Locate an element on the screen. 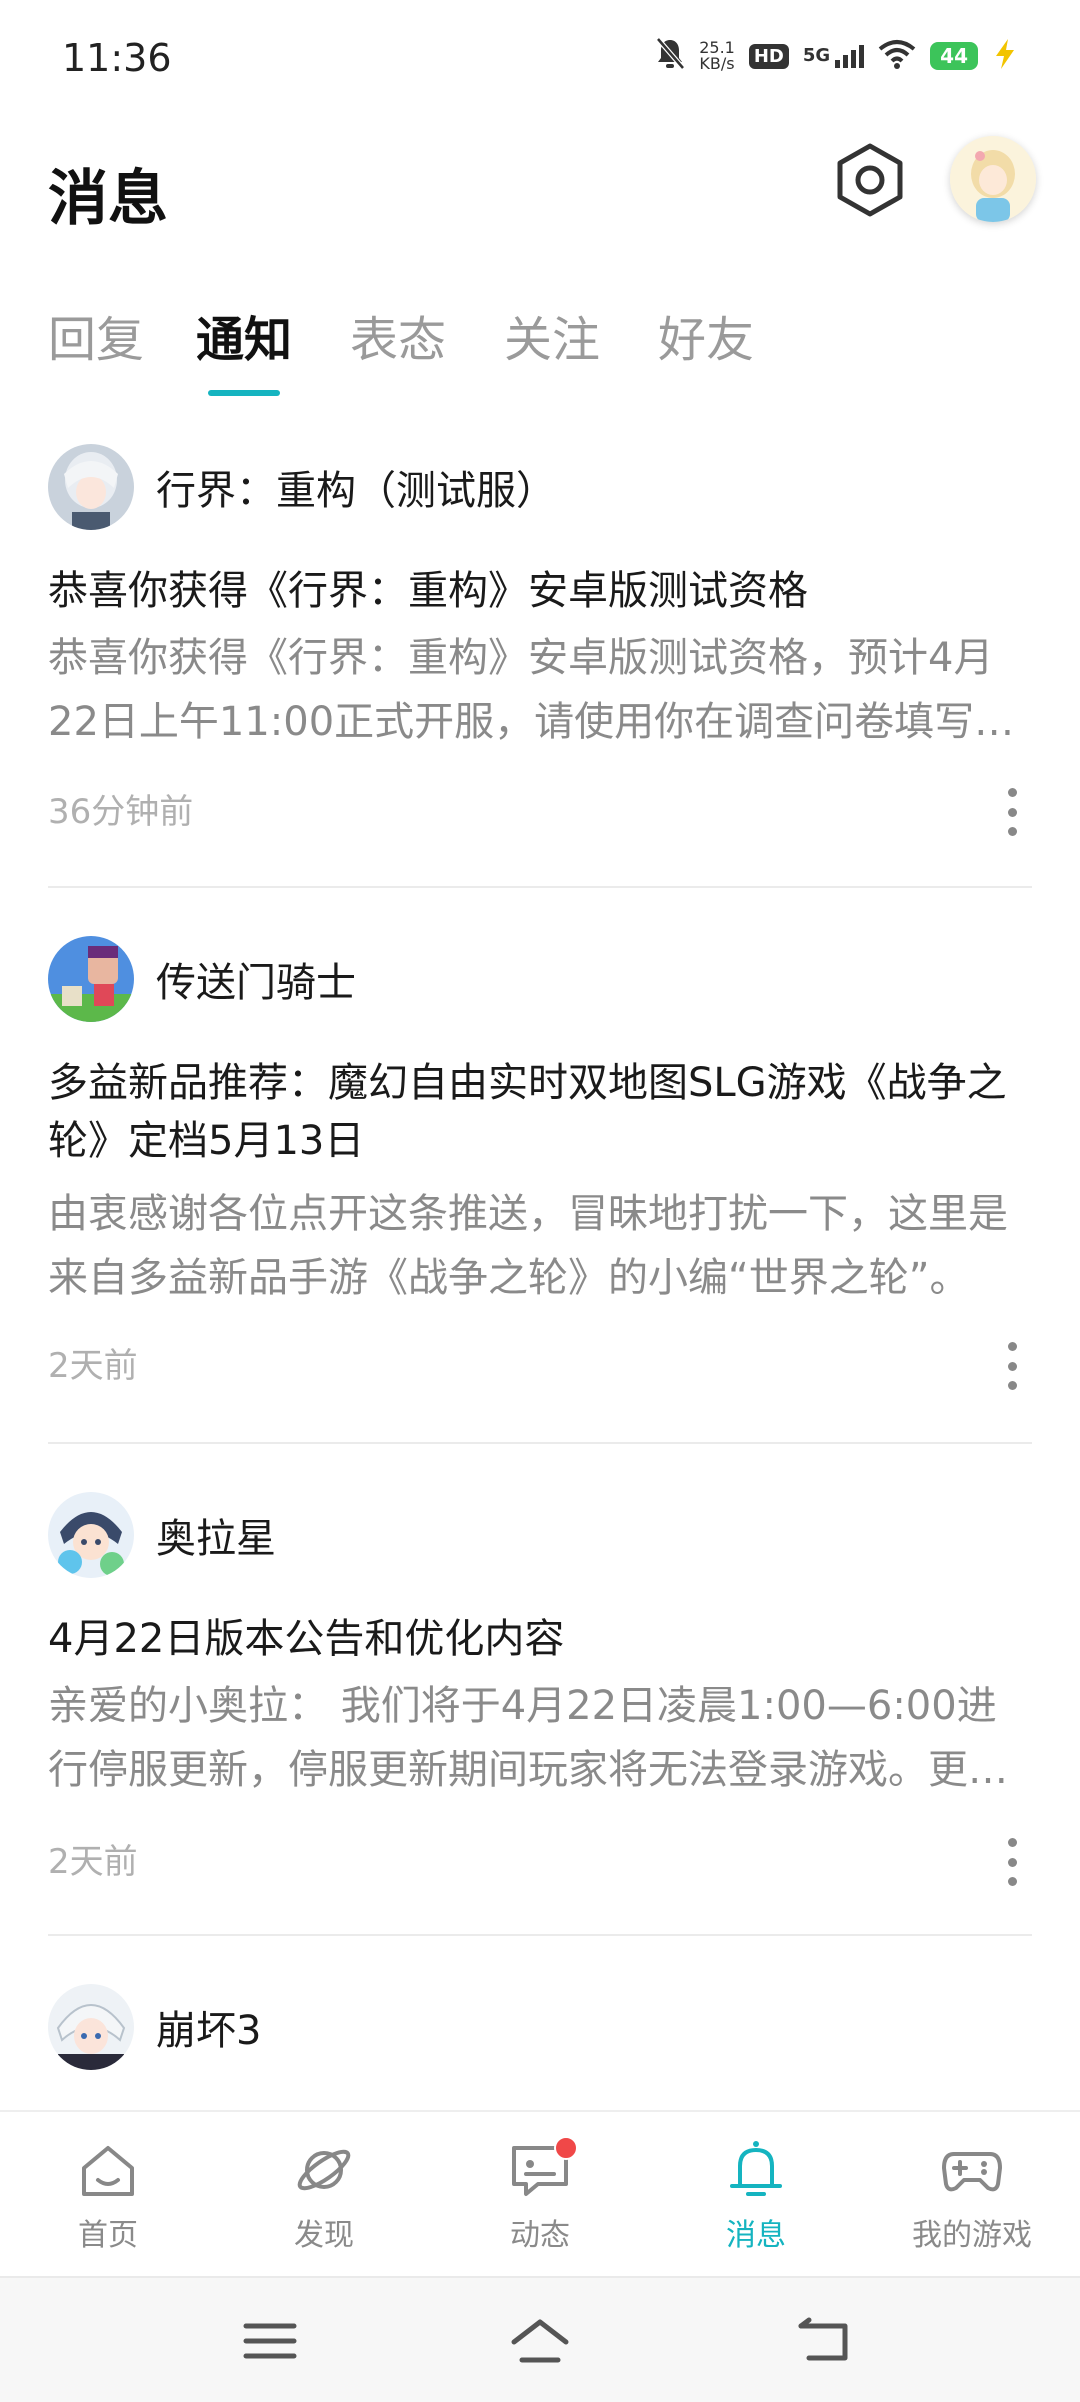  settings-button is located at coordinates (870, 180).